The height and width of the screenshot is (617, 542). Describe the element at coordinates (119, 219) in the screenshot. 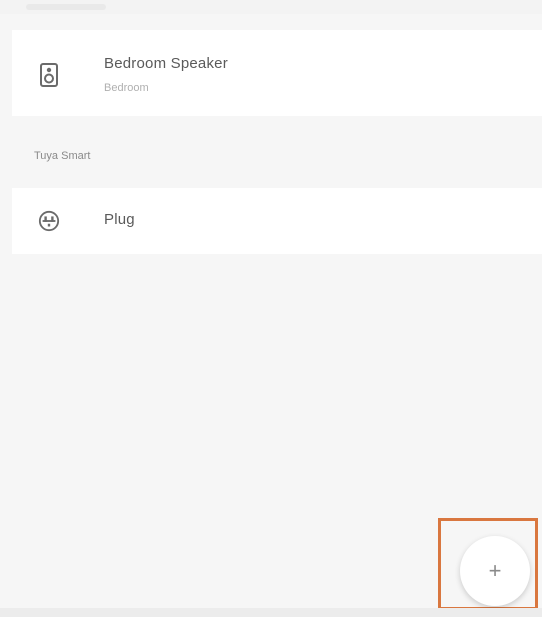

I see `device-title: Plug` at that location.